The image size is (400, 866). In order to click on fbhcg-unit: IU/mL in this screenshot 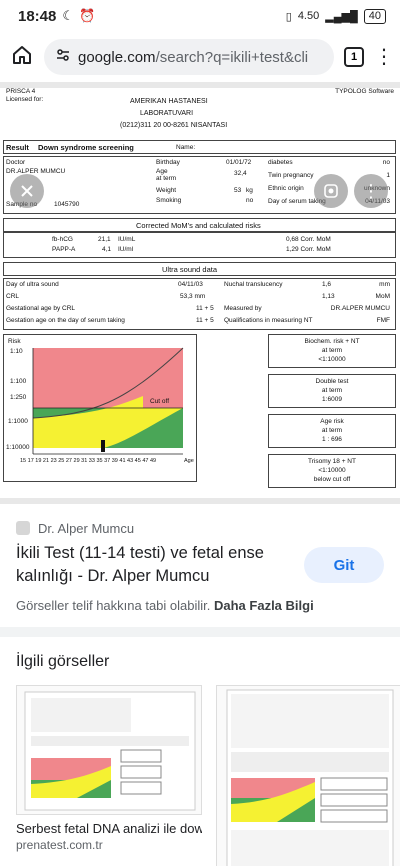, I will do `click(127, 239)`.